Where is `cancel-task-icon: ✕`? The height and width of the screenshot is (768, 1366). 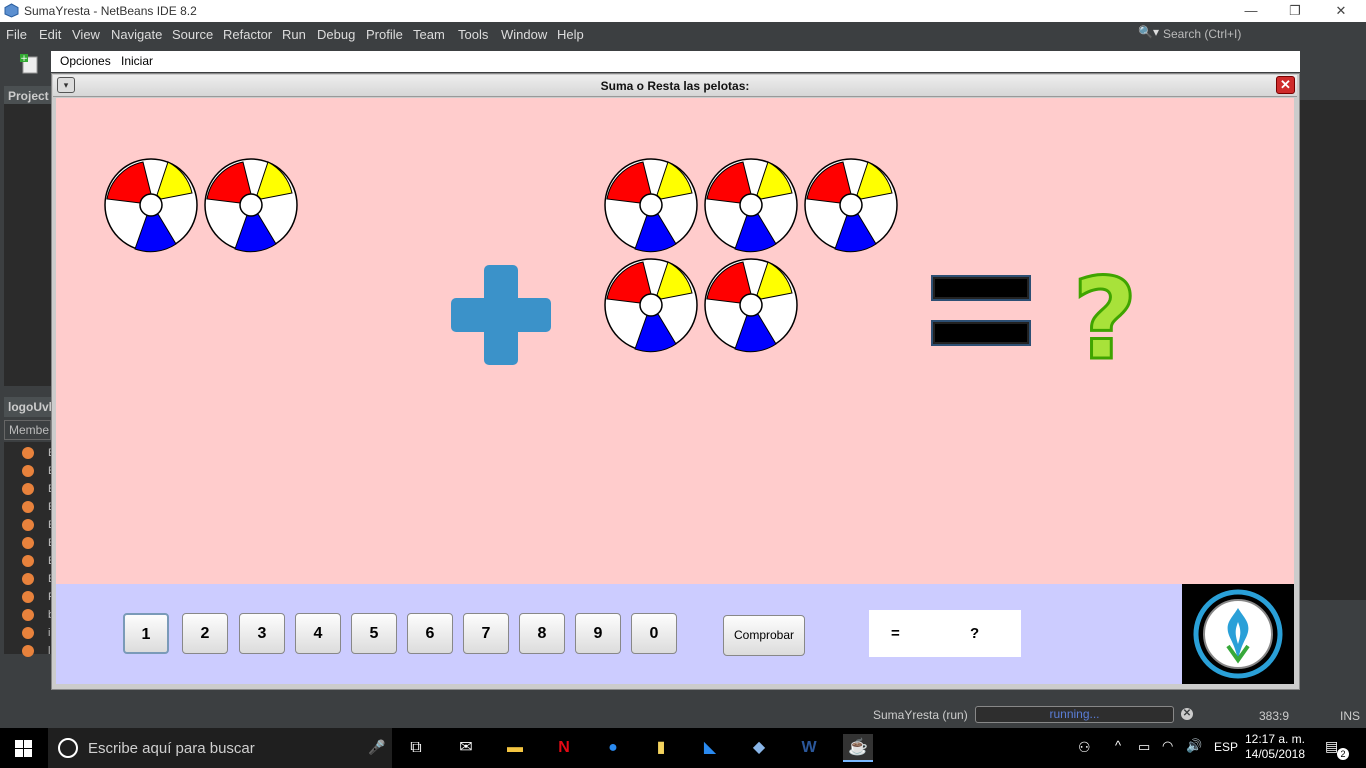 cancel-task-icon: ✕ is located at coordinates (1187, 714).